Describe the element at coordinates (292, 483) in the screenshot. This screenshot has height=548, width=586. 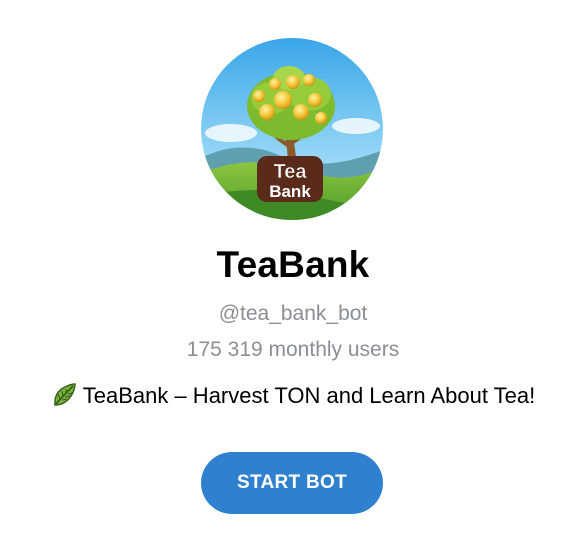
I see `start-bot-button: START BOT` at that location.